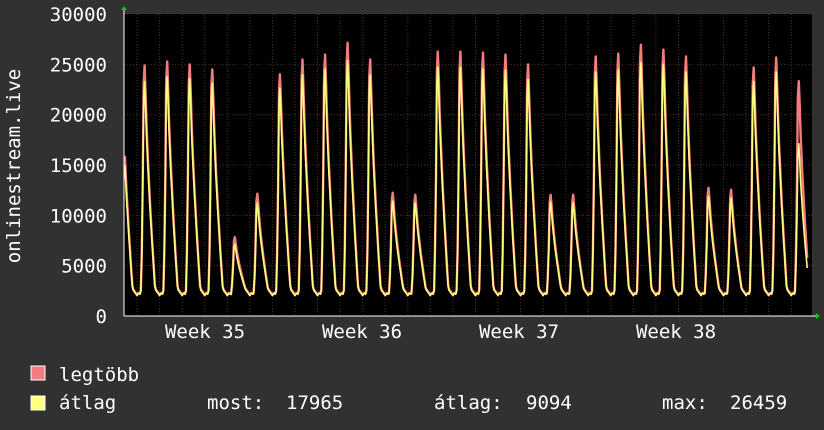 The image size is (824, 430). I want to click on y-tick-label: 0, so click(101, 317).